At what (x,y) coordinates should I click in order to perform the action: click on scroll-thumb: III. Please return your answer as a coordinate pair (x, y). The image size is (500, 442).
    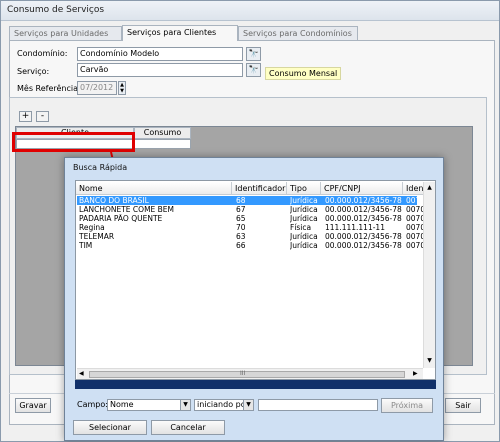
    Looking at the image, I should click on (247, 374).